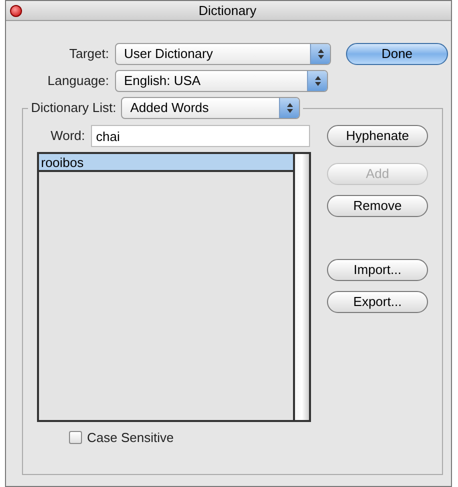 The image size is (458, 487). Describe the element at coordinates (397, 54) in the screenshot. I see `done-button: Done` at that location.